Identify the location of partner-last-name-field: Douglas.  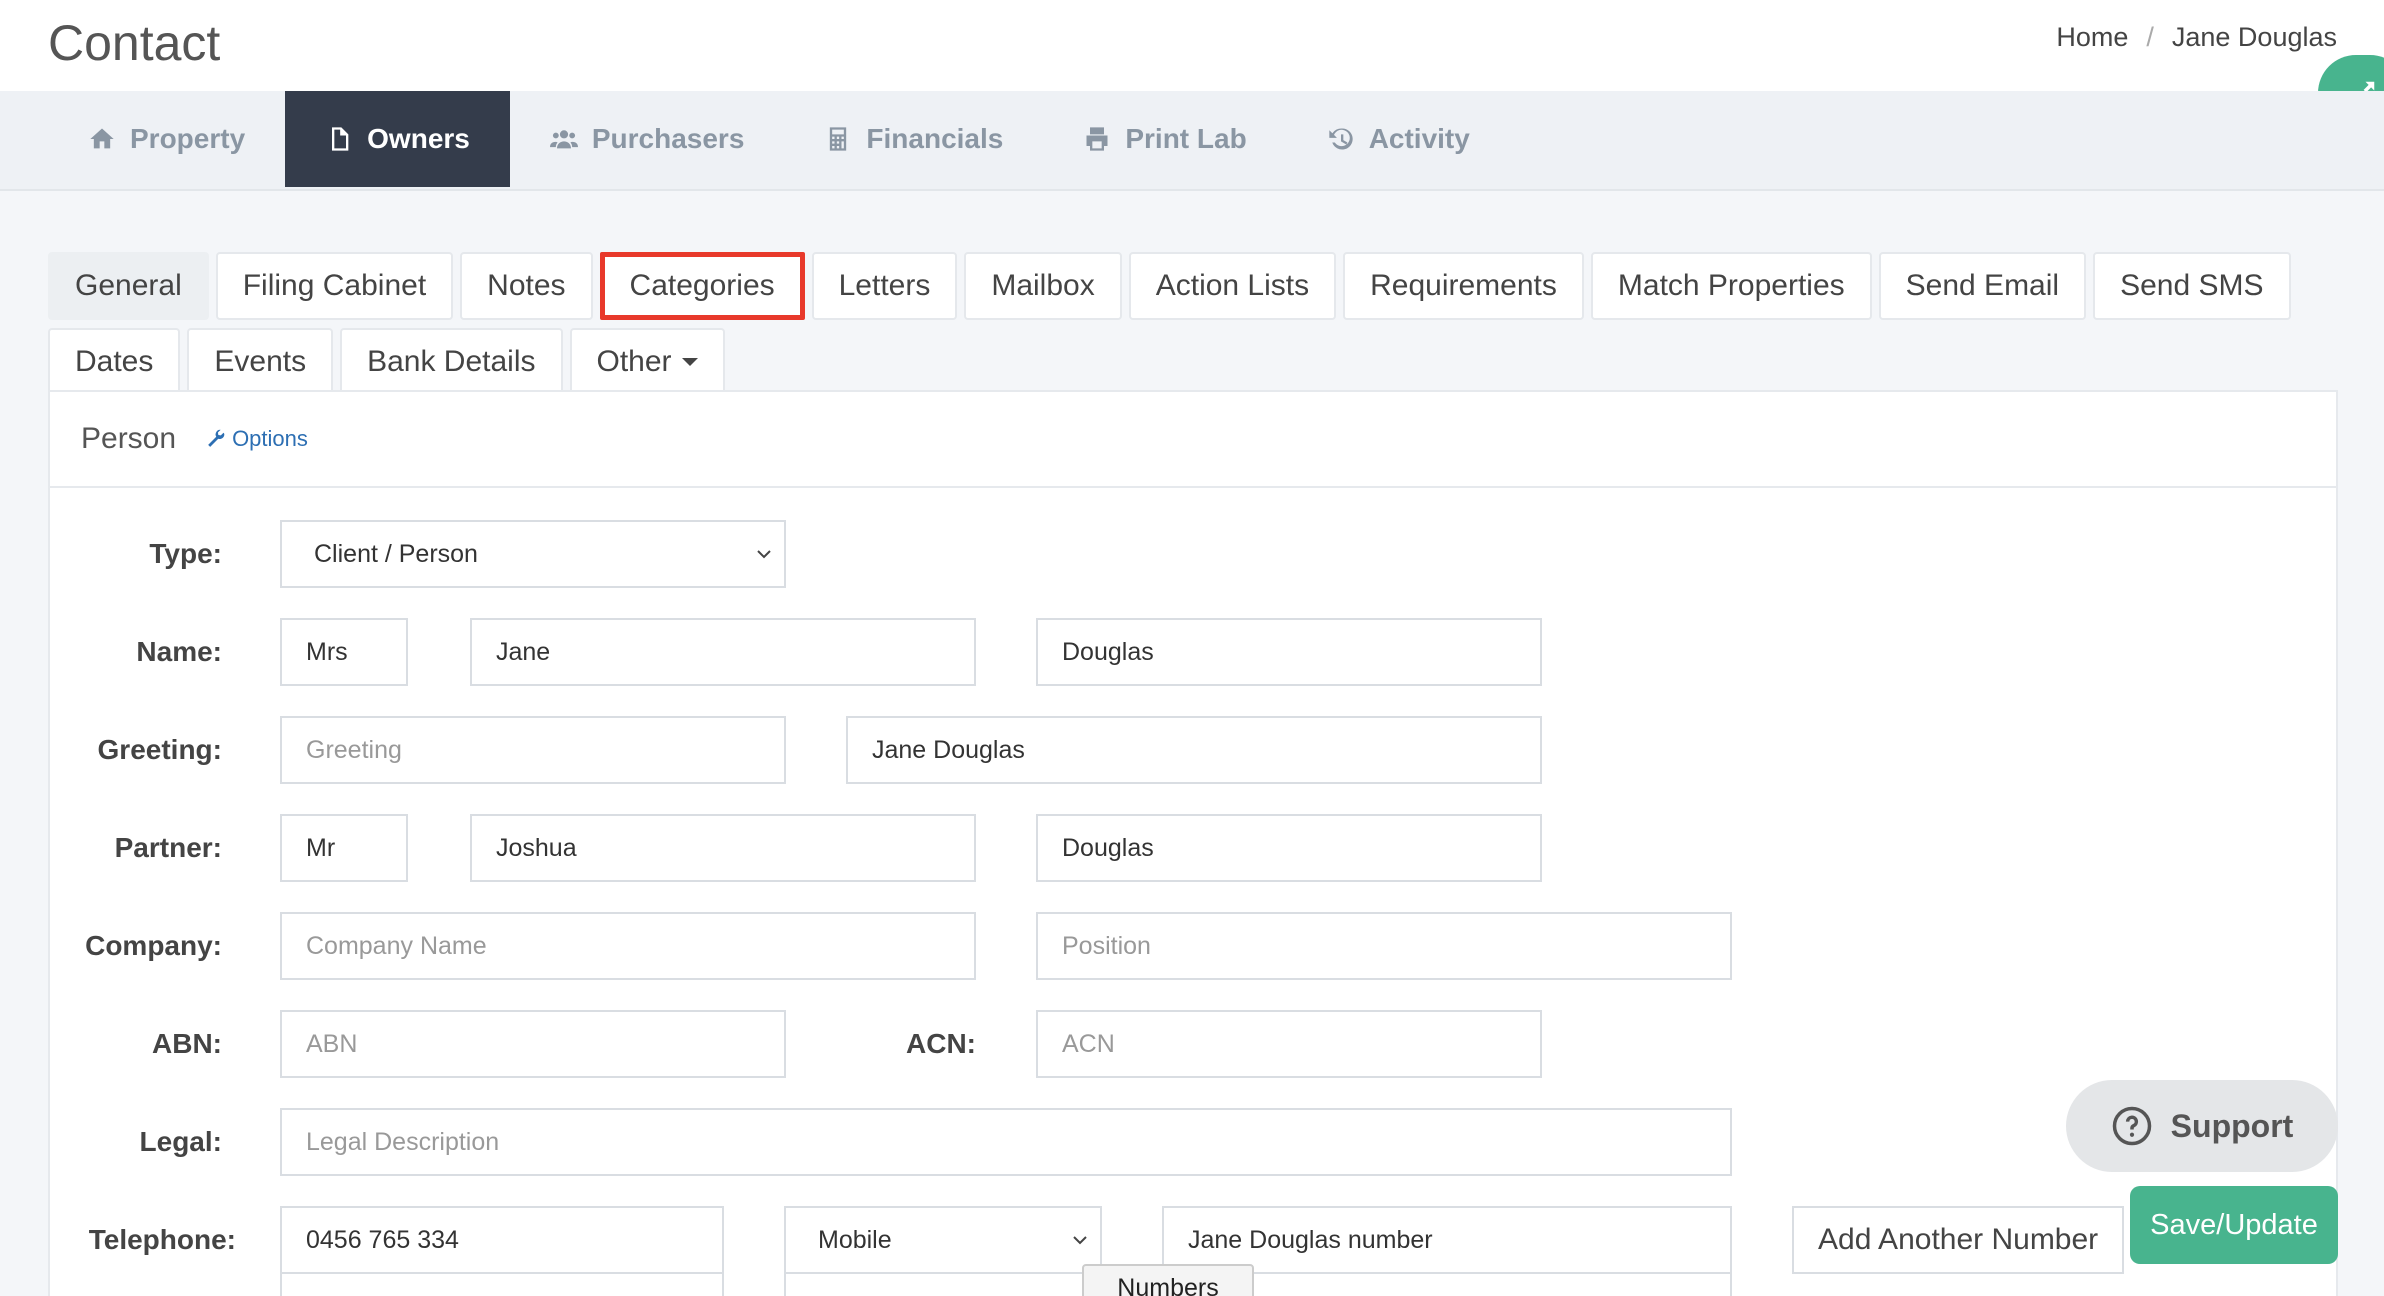
(1289, 848).